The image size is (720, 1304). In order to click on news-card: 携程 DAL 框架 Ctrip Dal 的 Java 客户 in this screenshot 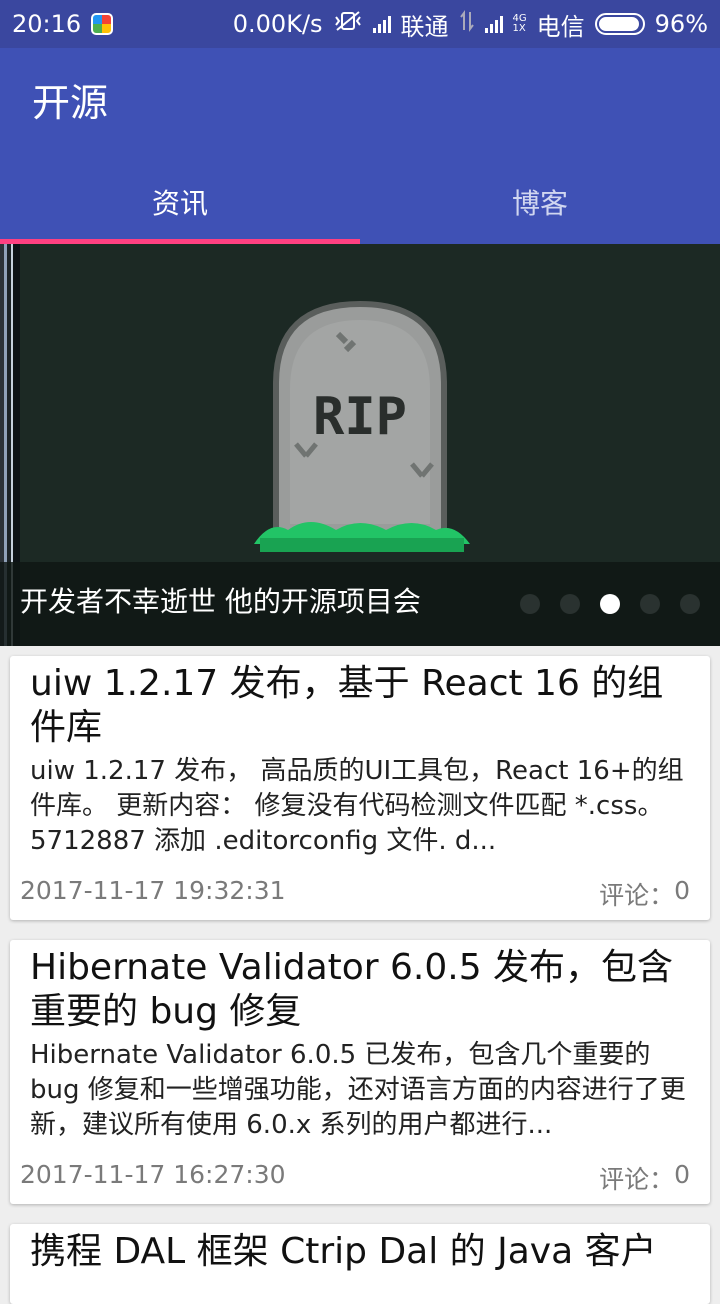, I will do `click(360, 1264)`.